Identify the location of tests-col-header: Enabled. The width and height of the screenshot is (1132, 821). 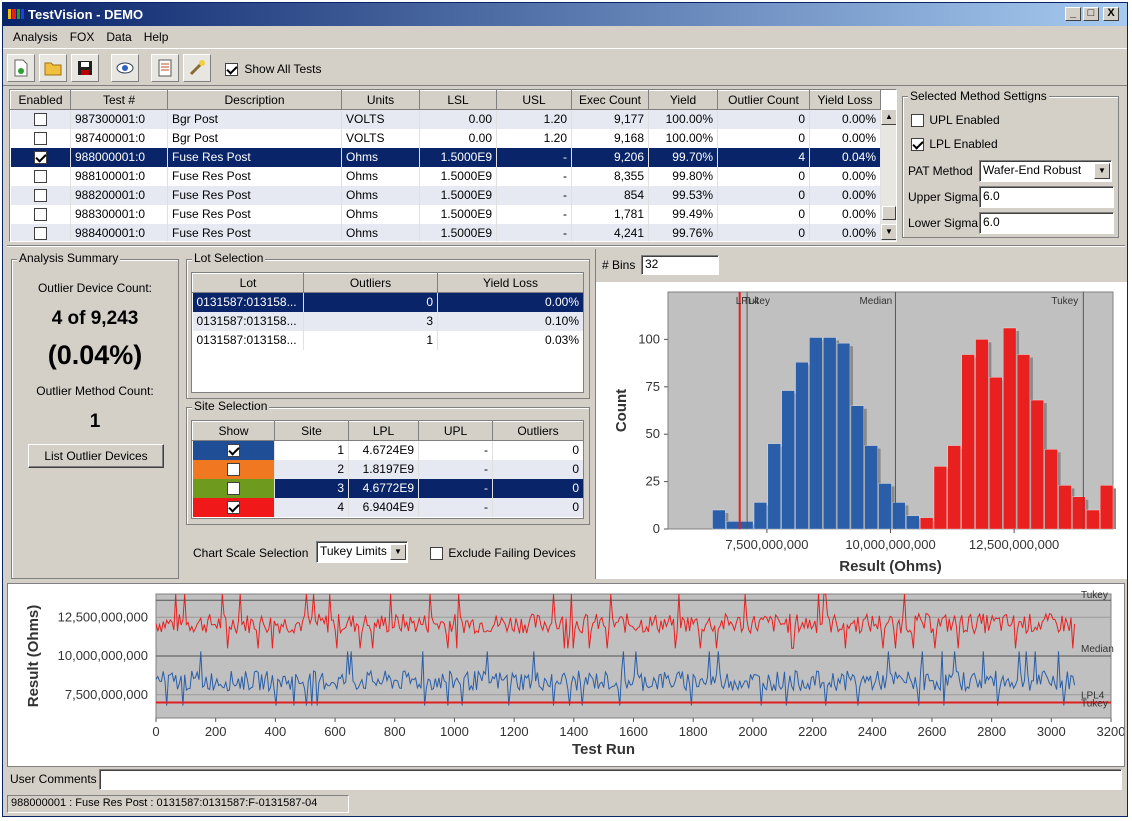
(40, 100).